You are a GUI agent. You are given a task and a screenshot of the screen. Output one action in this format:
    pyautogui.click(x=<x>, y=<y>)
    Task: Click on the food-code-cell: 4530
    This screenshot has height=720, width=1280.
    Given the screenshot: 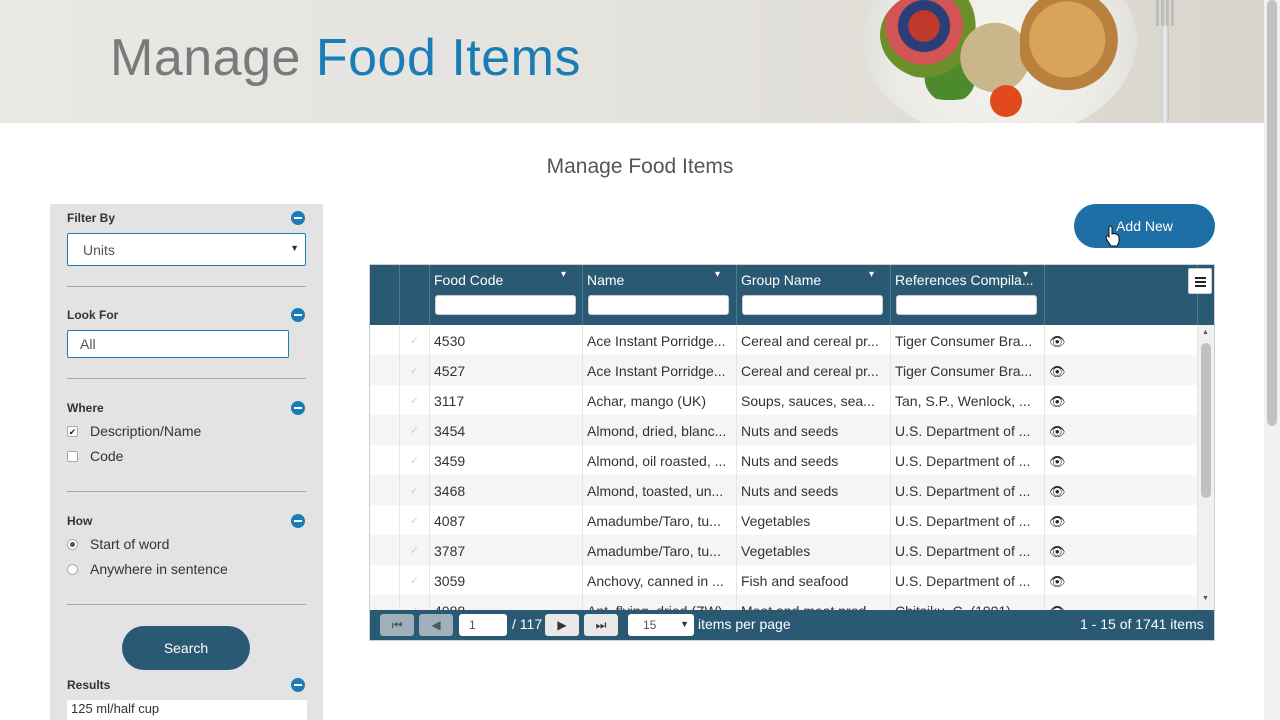 What is the action you would take?
    pyautogui.click(x=506, y=340)
    